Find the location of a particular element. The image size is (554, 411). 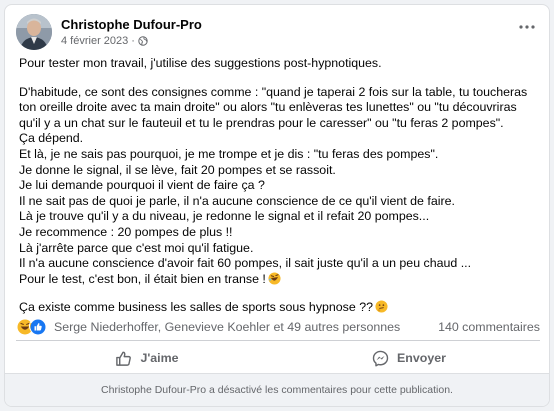

like-icon is located at coordinates (37, 326).